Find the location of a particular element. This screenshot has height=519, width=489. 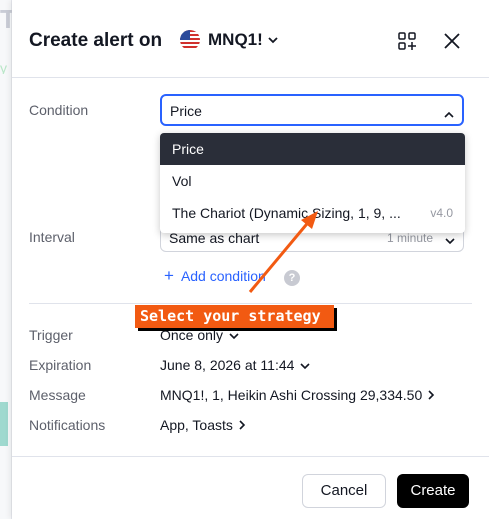

option-version: v4.0 is located at coordinates (441, 213).